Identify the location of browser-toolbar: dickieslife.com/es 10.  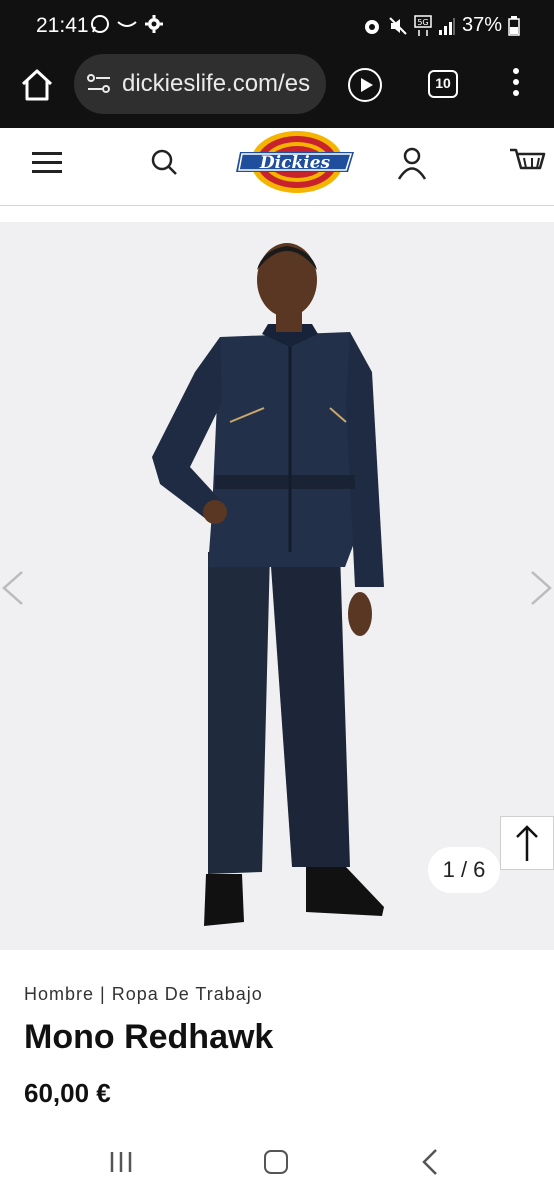
(277, 91).